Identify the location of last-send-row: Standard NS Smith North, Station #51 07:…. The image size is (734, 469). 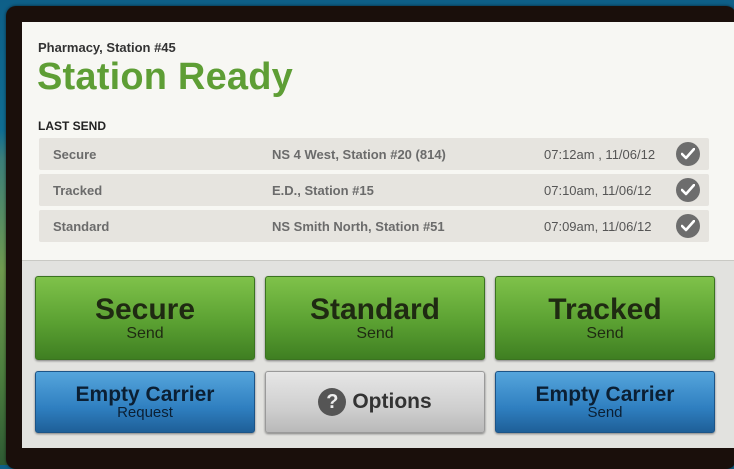
(374, 226).